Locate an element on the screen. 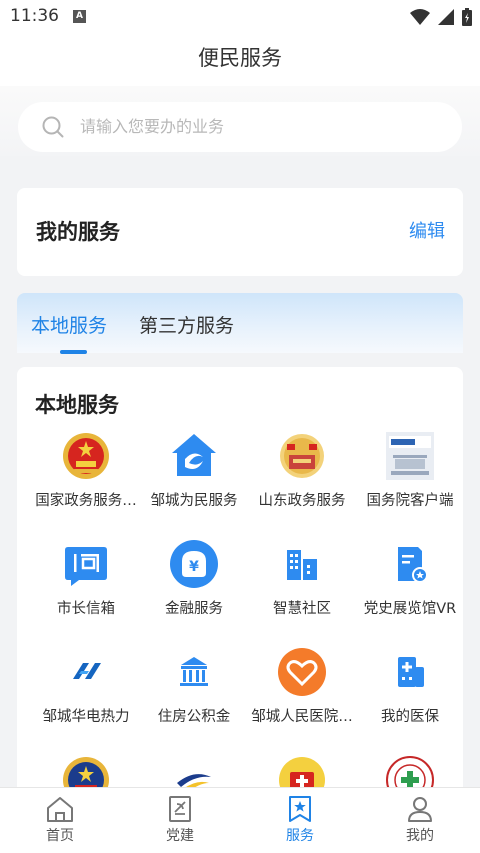 The image size is (480, 853). community-icon is located at coordinates (302, 565).